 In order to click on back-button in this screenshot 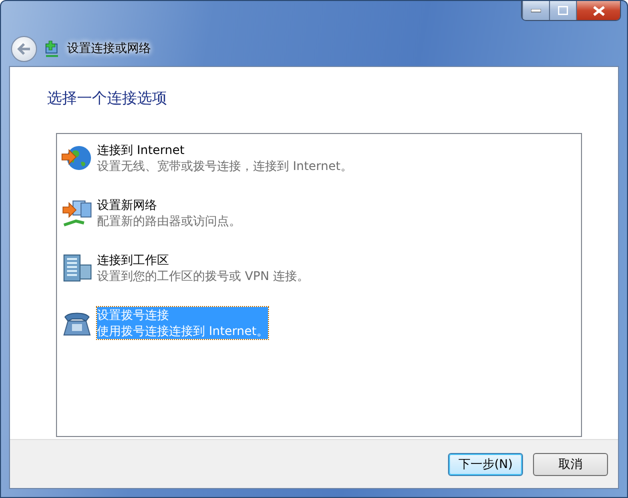, I will do `click(24, 49)`.